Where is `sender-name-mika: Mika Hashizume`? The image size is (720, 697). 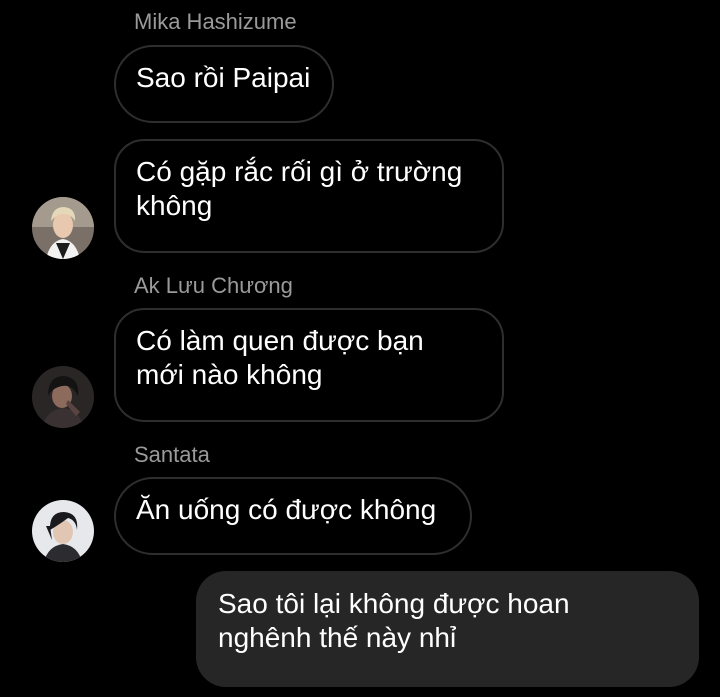
sender-name-mika: Mika Hashizume is located at coordinates (215, 21).